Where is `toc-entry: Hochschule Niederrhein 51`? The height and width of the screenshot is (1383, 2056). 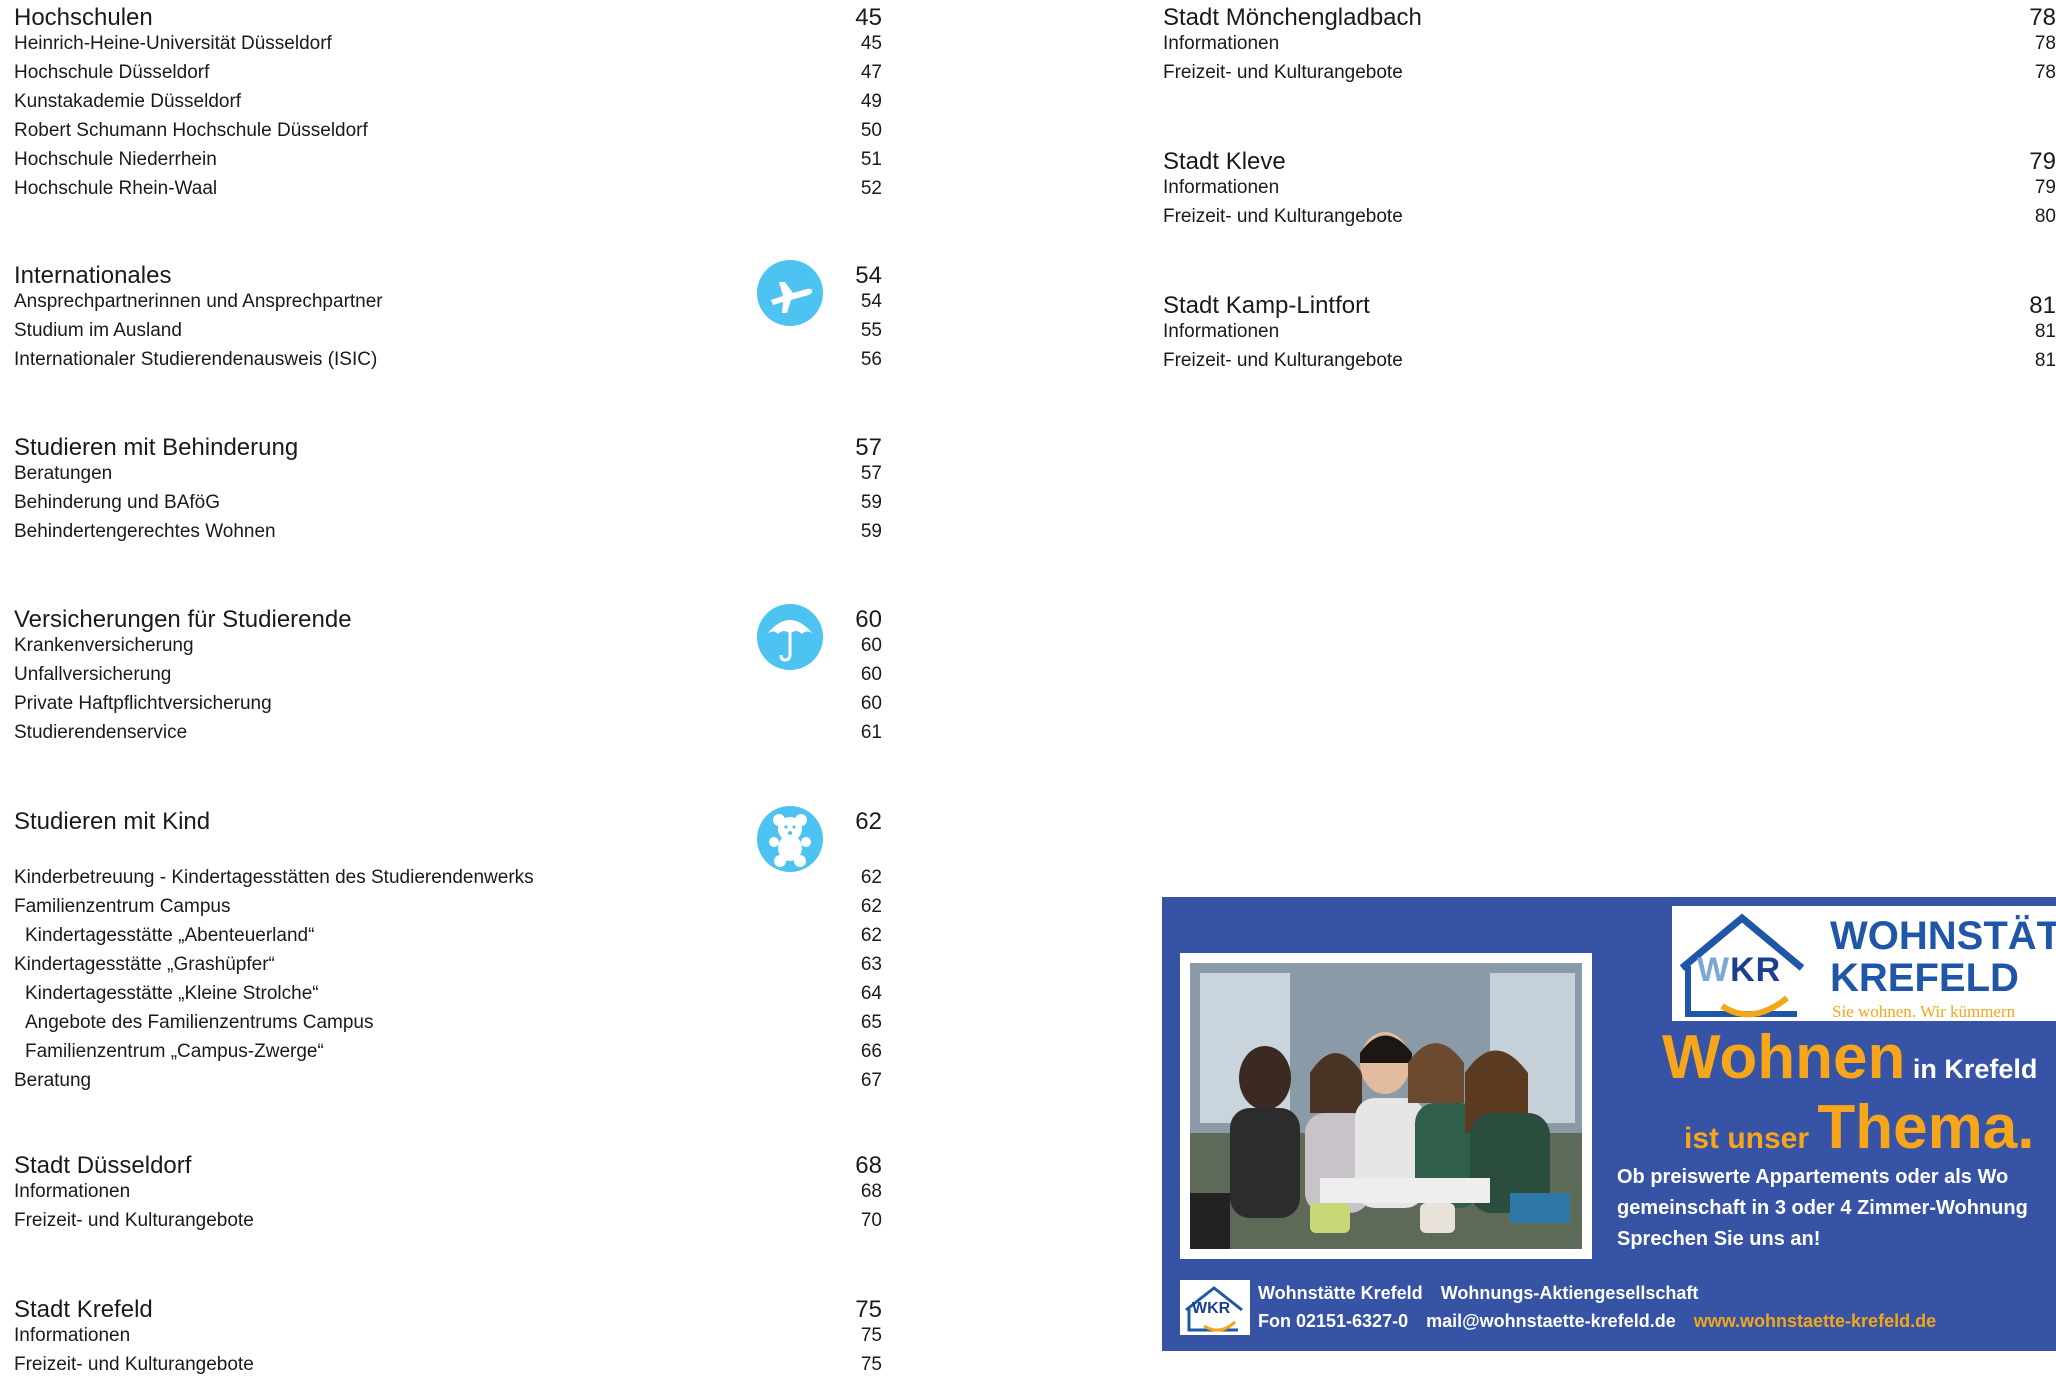
toc-entry: Hochschule Niederrhein 51 is located at coordinates (448, 163).